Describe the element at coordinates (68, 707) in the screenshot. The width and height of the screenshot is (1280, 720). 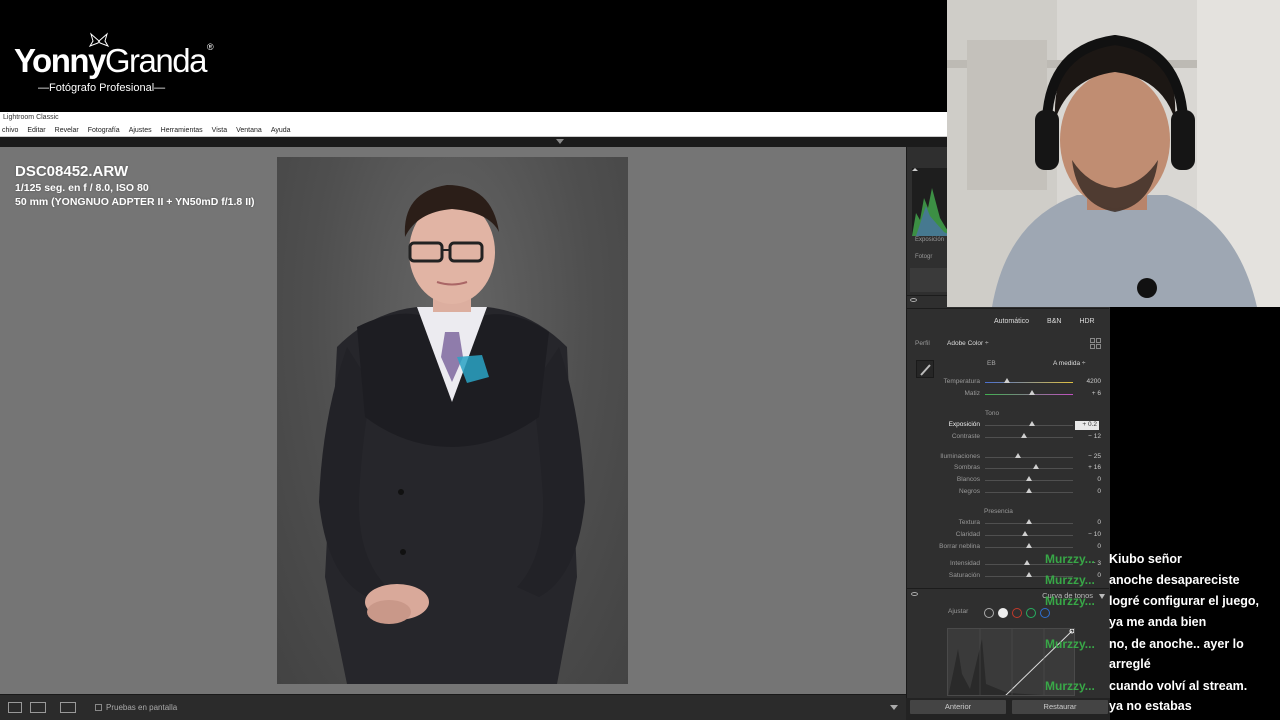
I see `yy-compare-icon` at that location.